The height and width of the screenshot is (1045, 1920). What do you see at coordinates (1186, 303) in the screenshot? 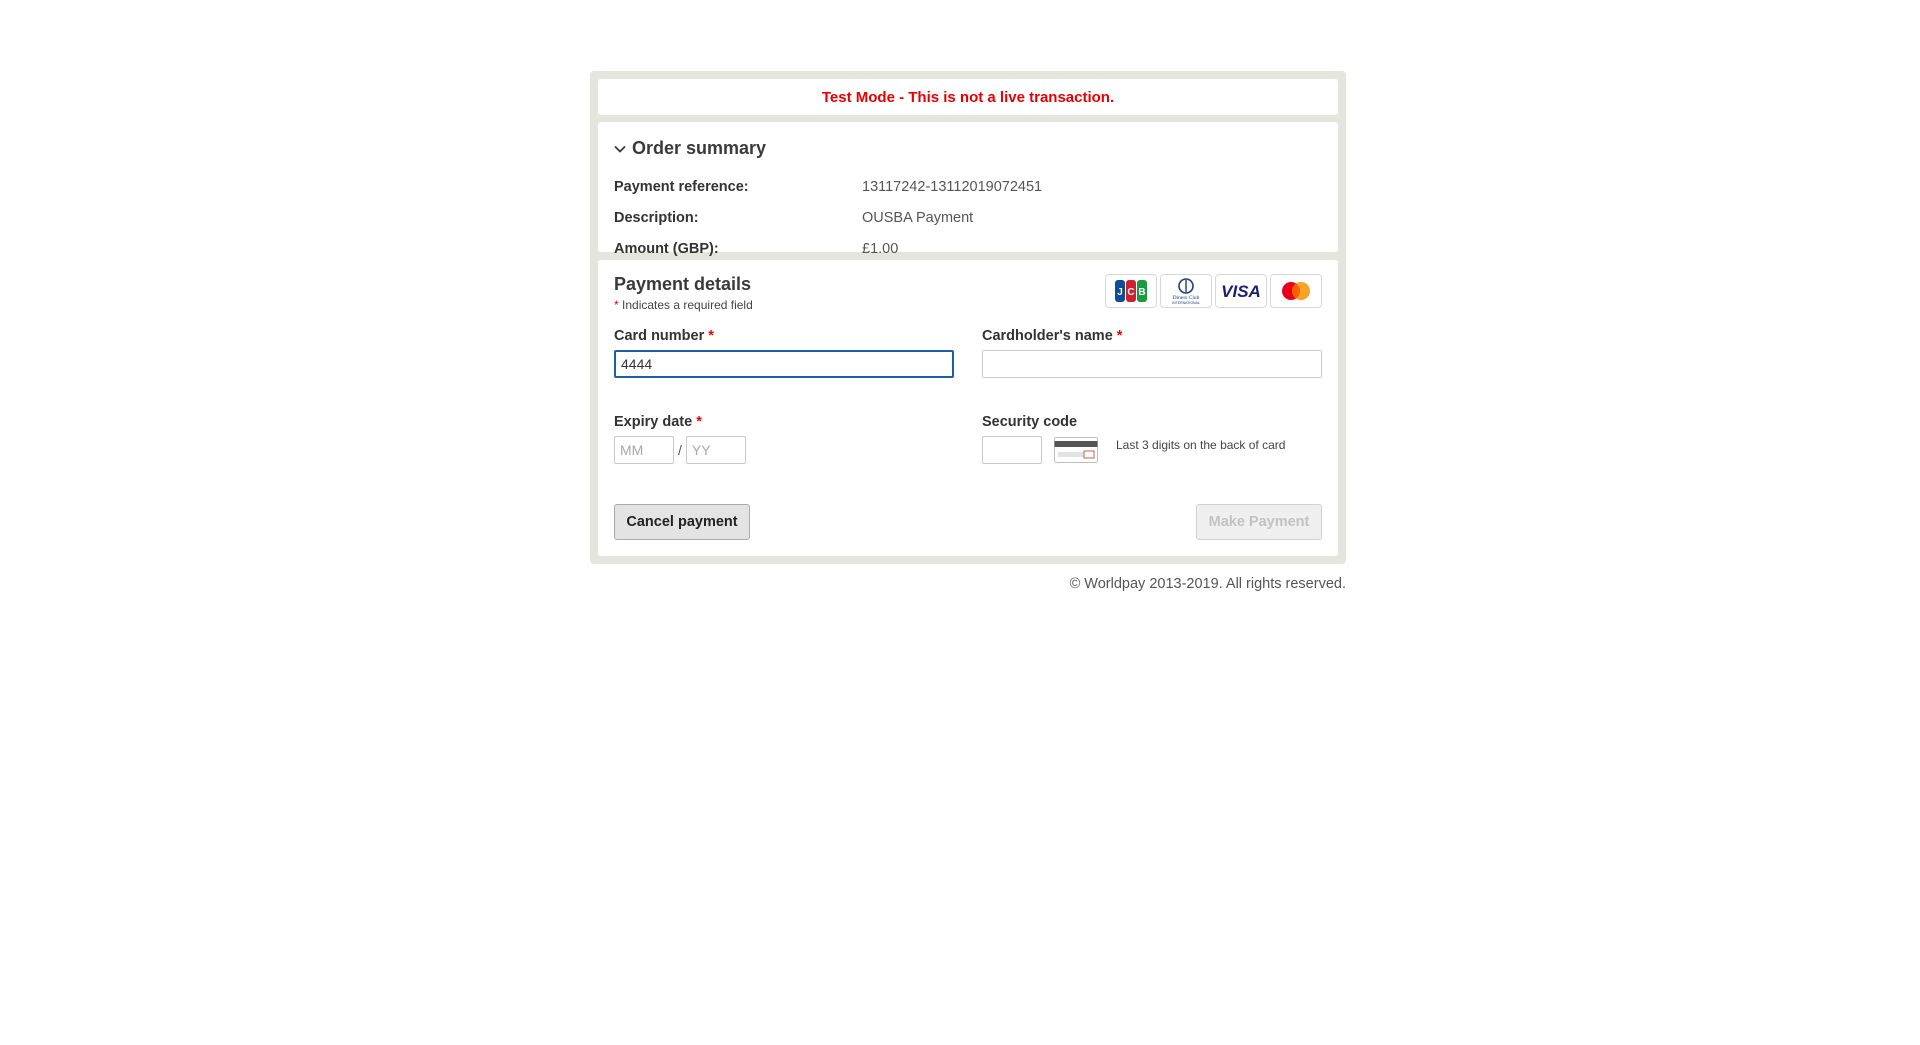
I see `diners-line2: INTERNATIONAL` at bounding box center [1186, 303].